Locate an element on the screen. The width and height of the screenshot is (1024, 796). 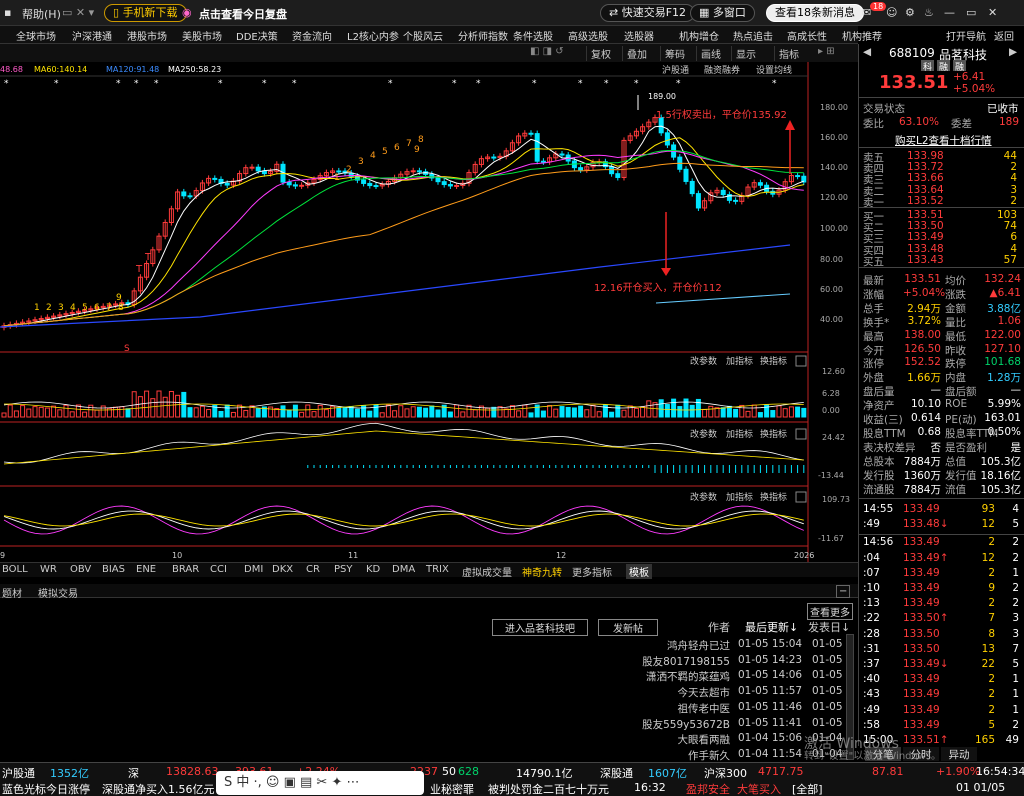
indicator-tab-16: 更多指标 is located at coordinates (592, 571).